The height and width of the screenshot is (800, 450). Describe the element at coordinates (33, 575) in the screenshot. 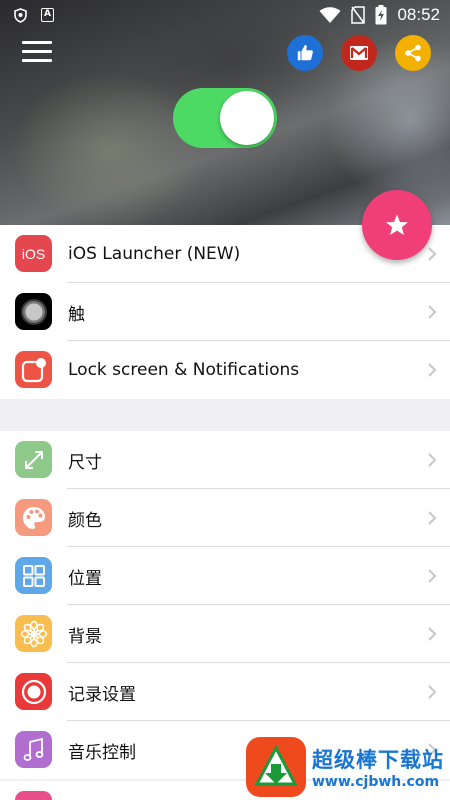

I see `grid-icon` at that location.